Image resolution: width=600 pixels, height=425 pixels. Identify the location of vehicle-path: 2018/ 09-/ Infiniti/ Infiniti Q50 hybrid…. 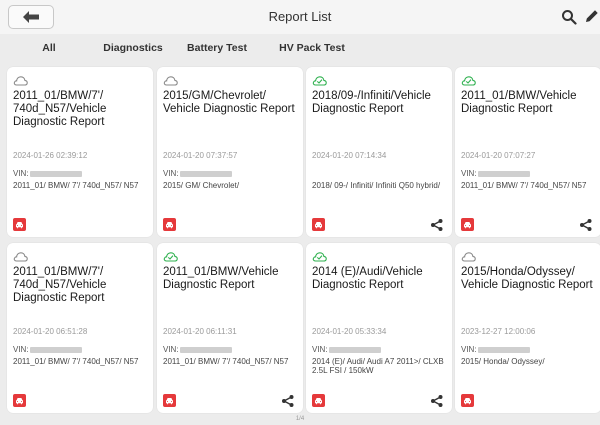
(376, 185).